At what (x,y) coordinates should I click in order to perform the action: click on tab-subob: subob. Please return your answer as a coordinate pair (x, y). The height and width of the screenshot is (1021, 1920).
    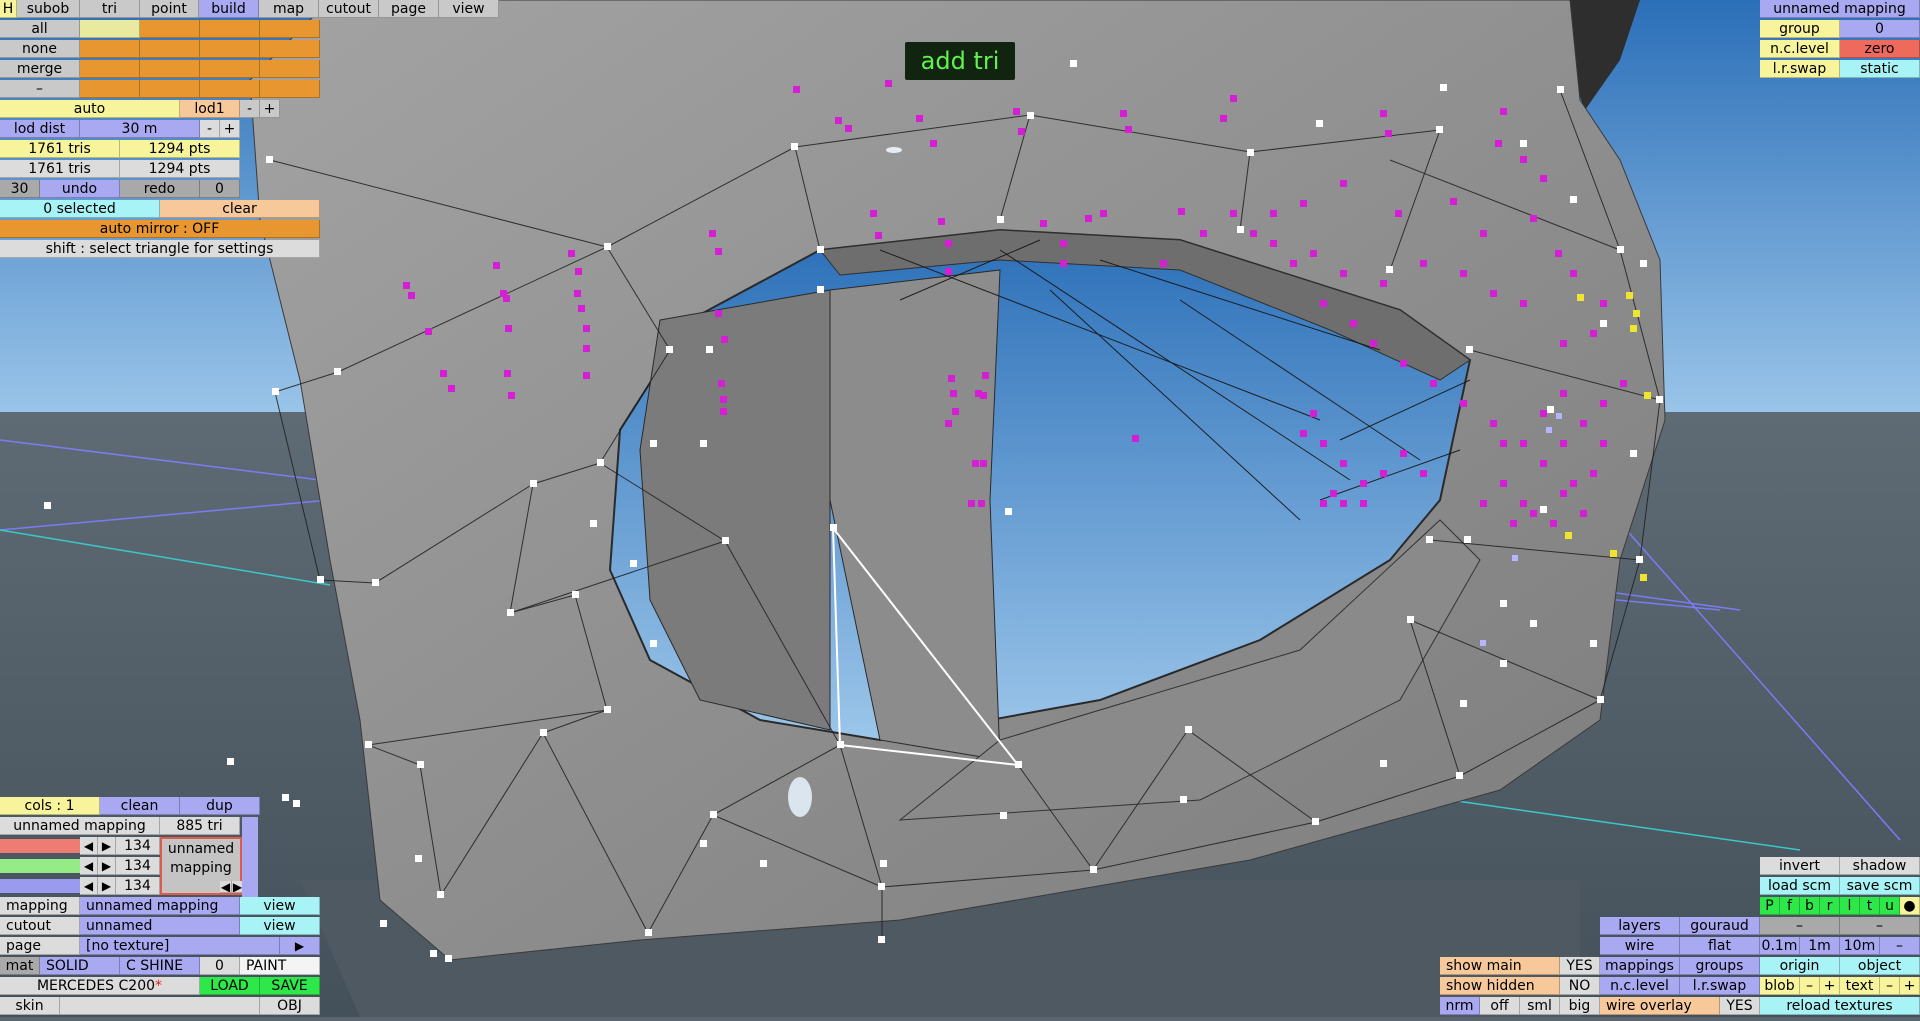
    Looking at the image, I should click on (48, 9).